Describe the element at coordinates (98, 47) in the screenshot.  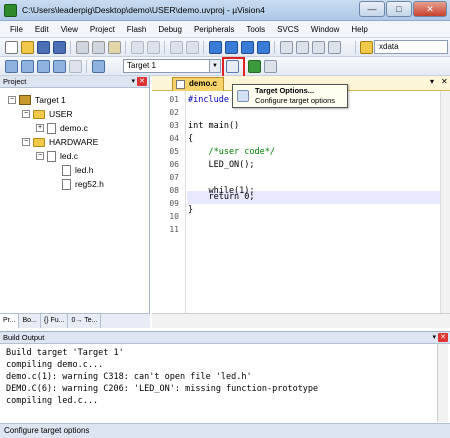
I see `copy-icon` at that location.